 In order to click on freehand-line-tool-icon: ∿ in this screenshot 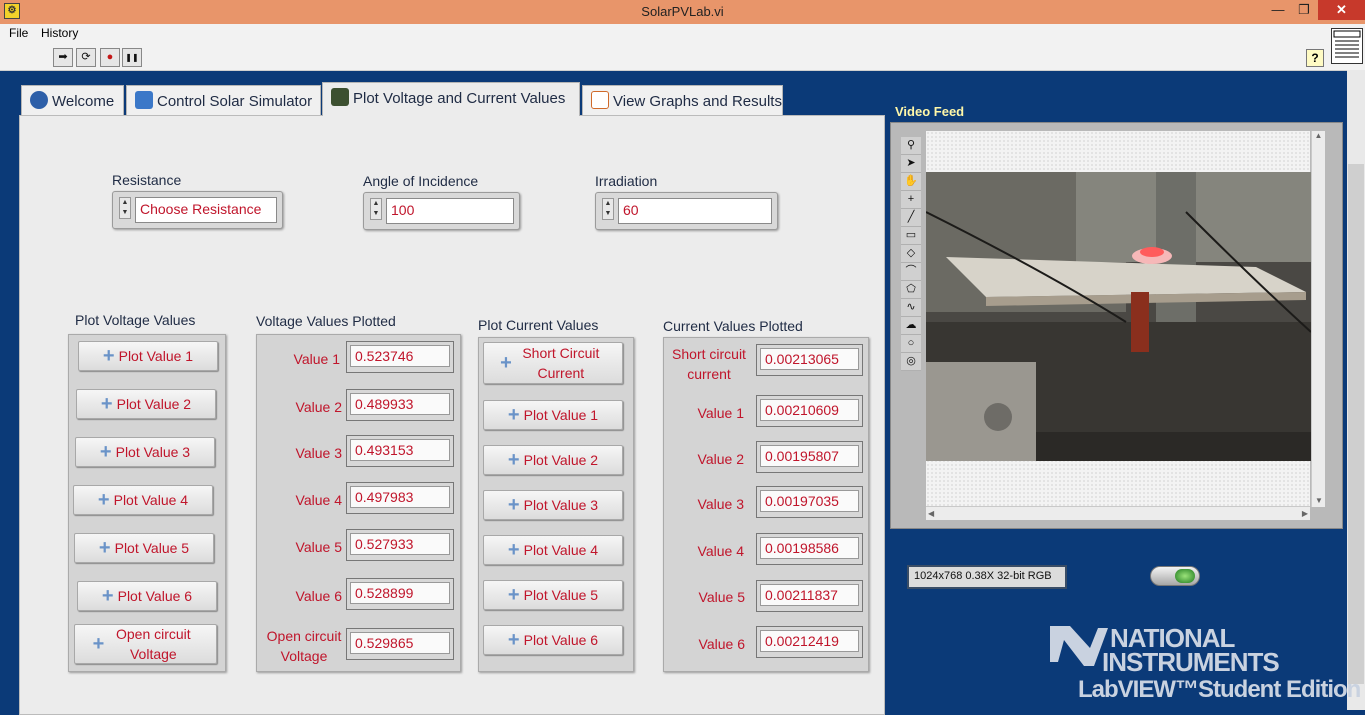, I will do `click(911, 308)`.